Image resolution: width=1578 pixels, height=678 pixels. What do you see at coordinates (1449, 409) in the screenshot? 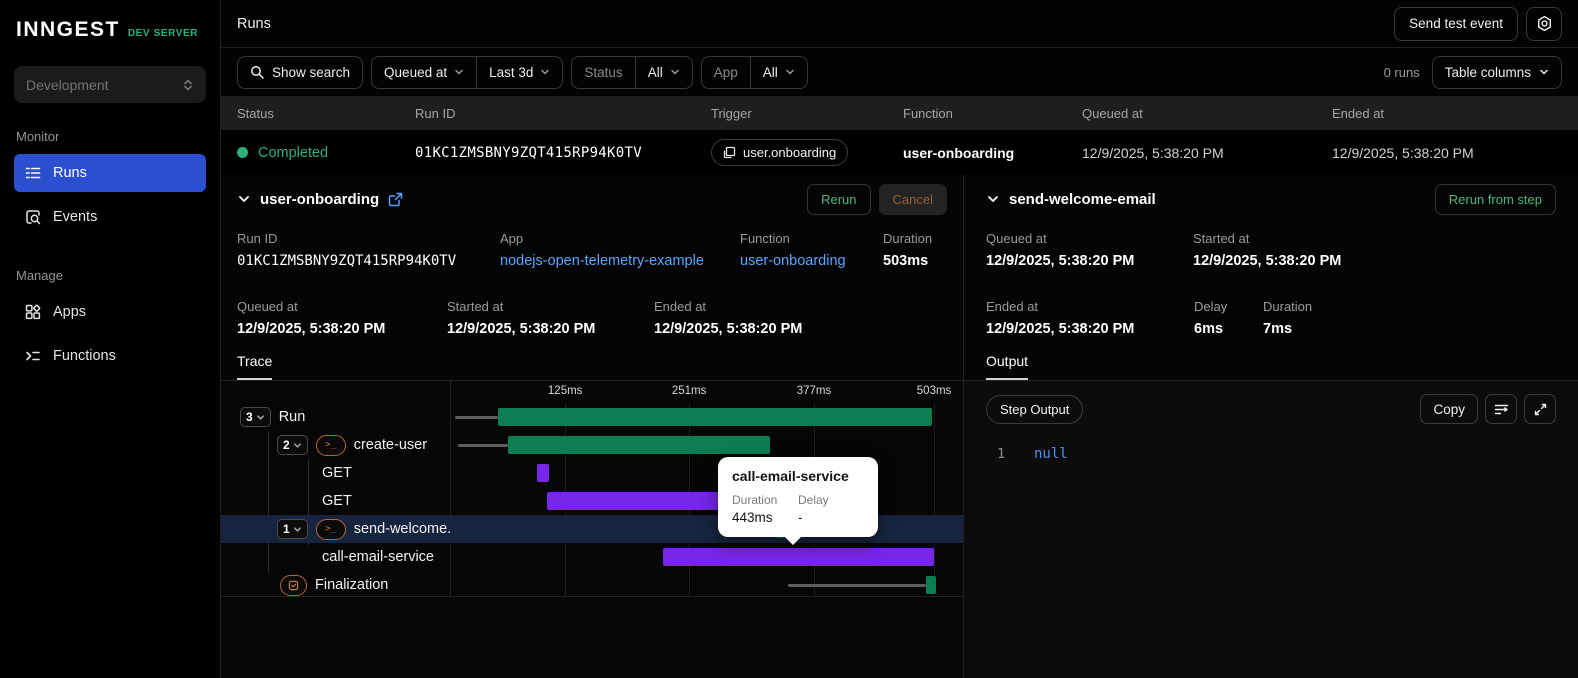
I see `copy-button: Copy` at bounding box center [1449, 409].